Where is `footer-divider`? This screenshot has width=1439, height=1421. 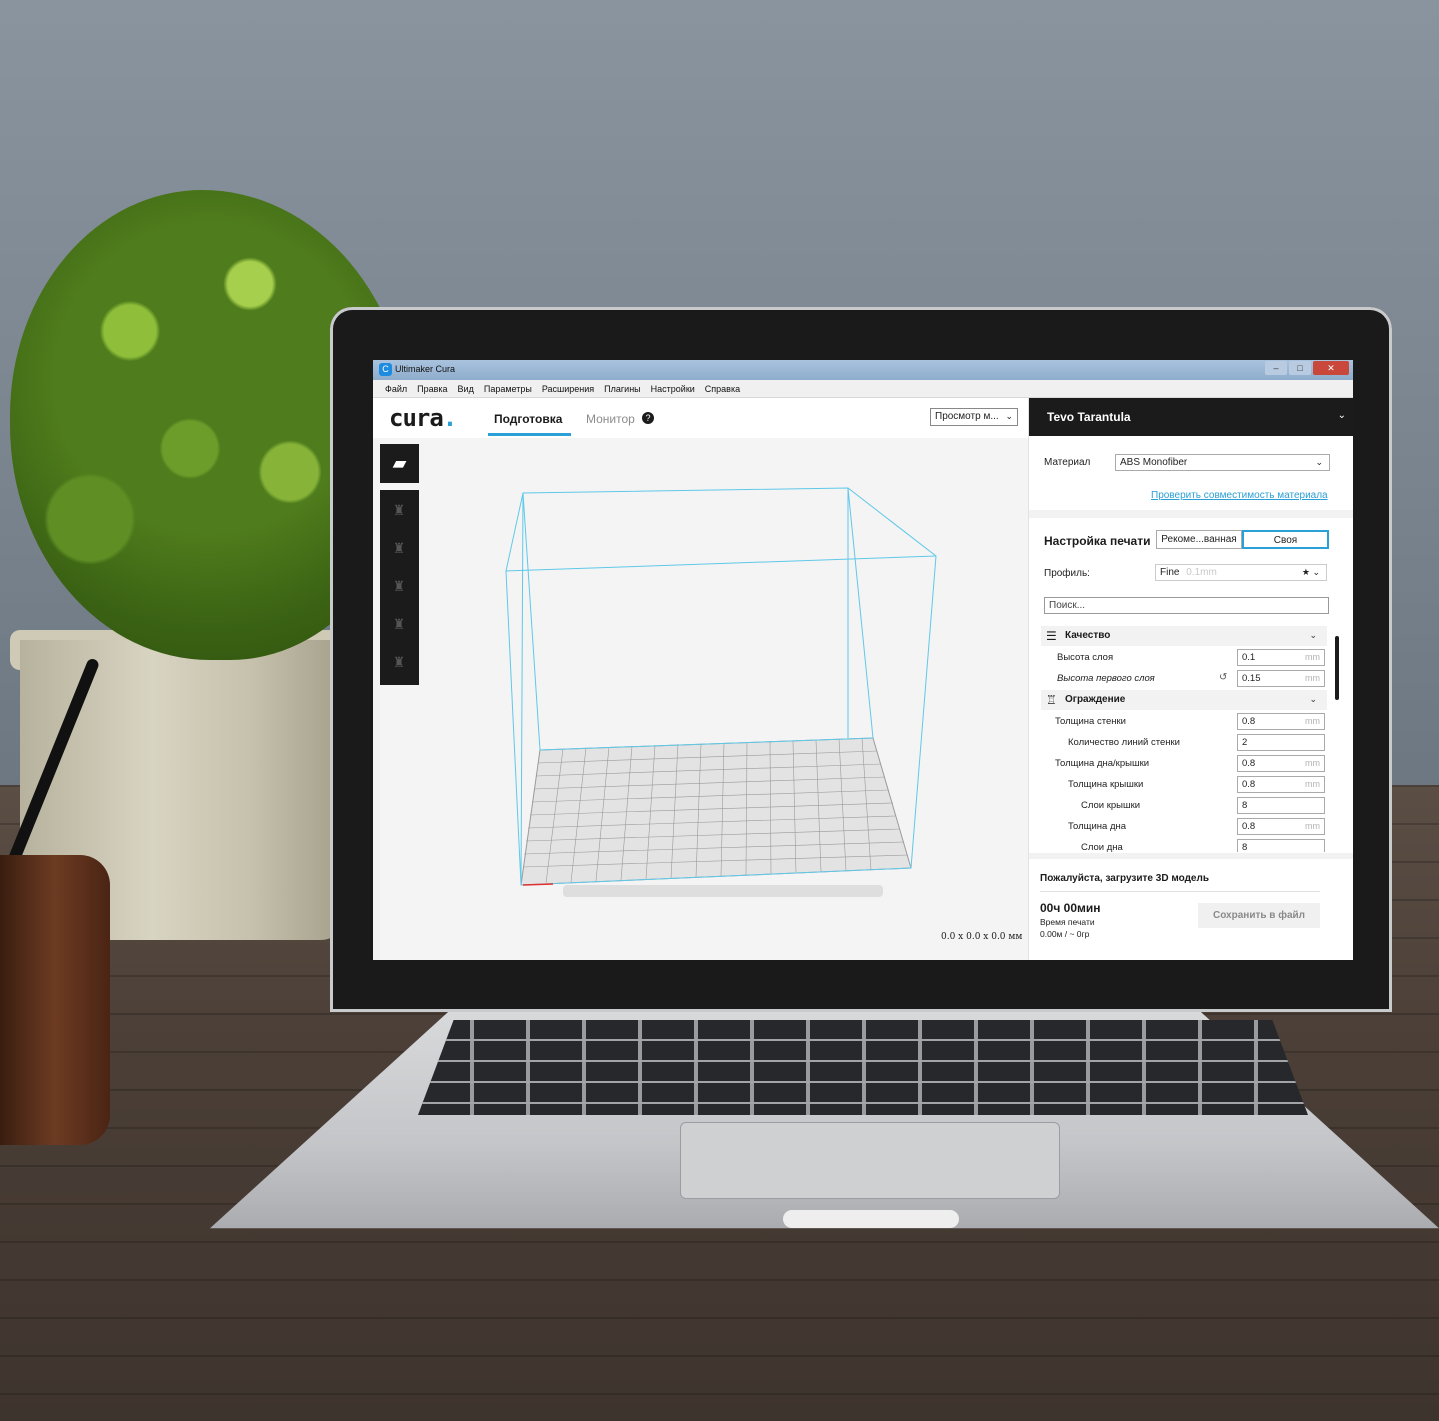
footer-divider is located at coordinates (1180, 891).